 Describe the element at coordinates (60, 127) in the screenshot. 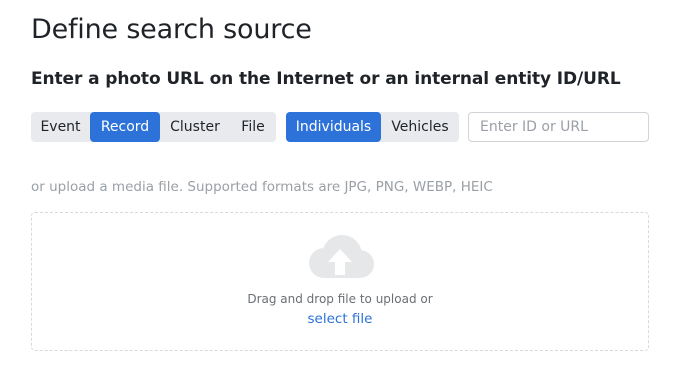

I see `entity-type-event-button: Event` at that location.